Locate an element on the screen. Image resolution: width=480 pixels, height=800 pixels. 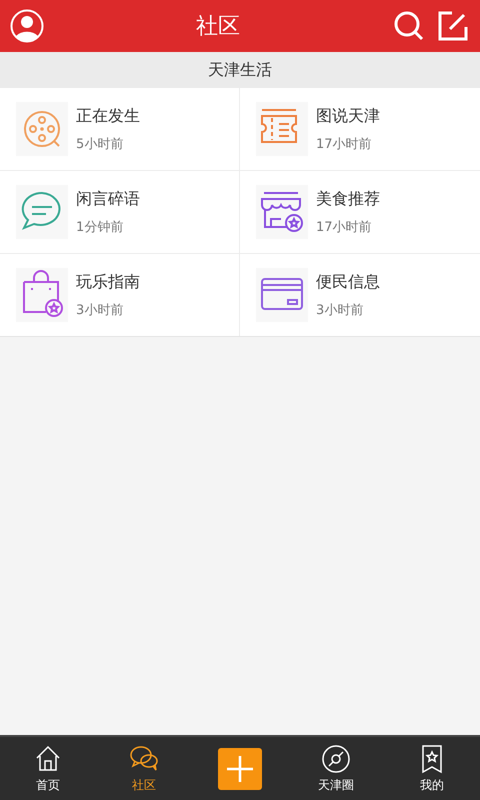
channel-item: 闲言碎语 1分钟前 is located at coordinates (120, 212).